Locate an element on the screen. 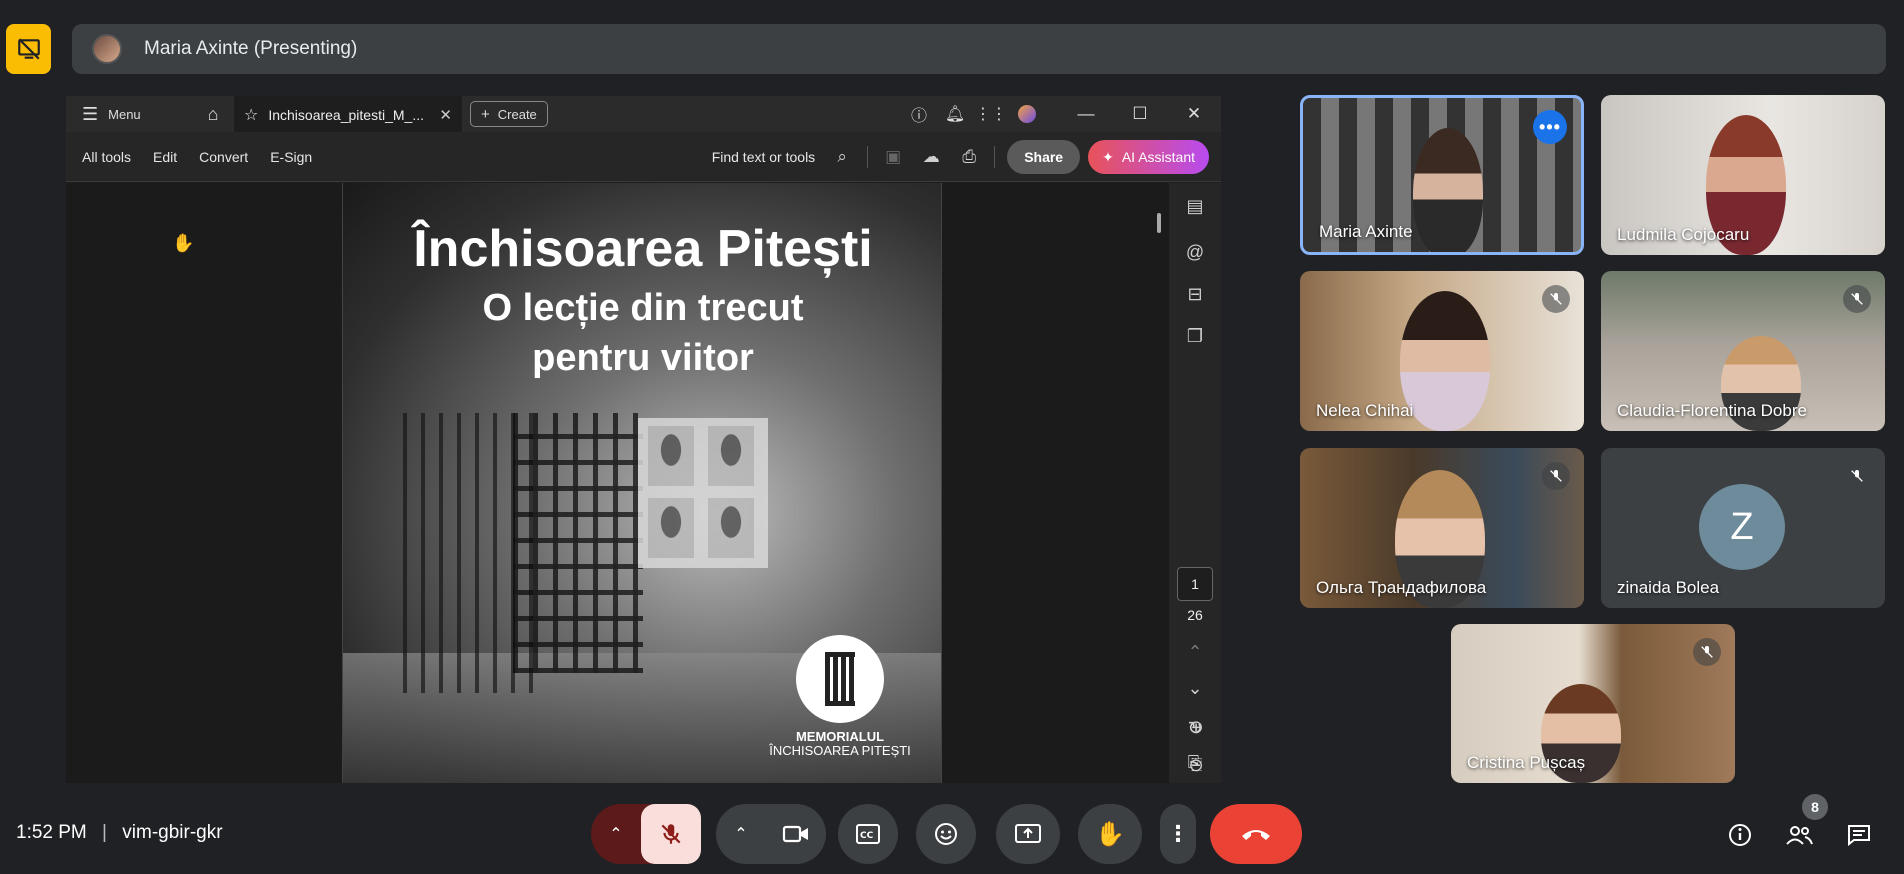 The width and height of the screenshot is (1904, 874). document-subtitle: O lecție din trecut pentru viitor is located at coordinates (642, 333).